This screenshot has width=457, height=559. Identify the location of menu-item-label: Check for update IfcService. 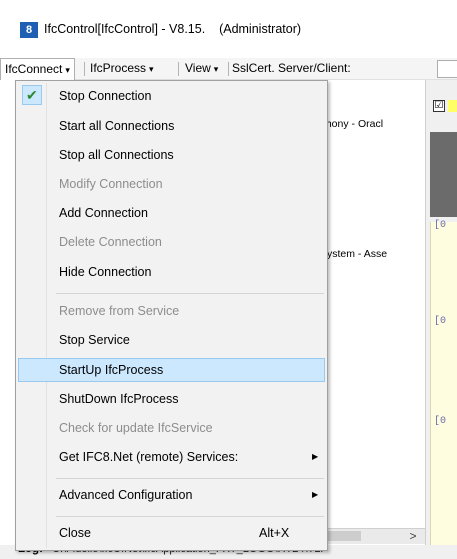
(136, 428).